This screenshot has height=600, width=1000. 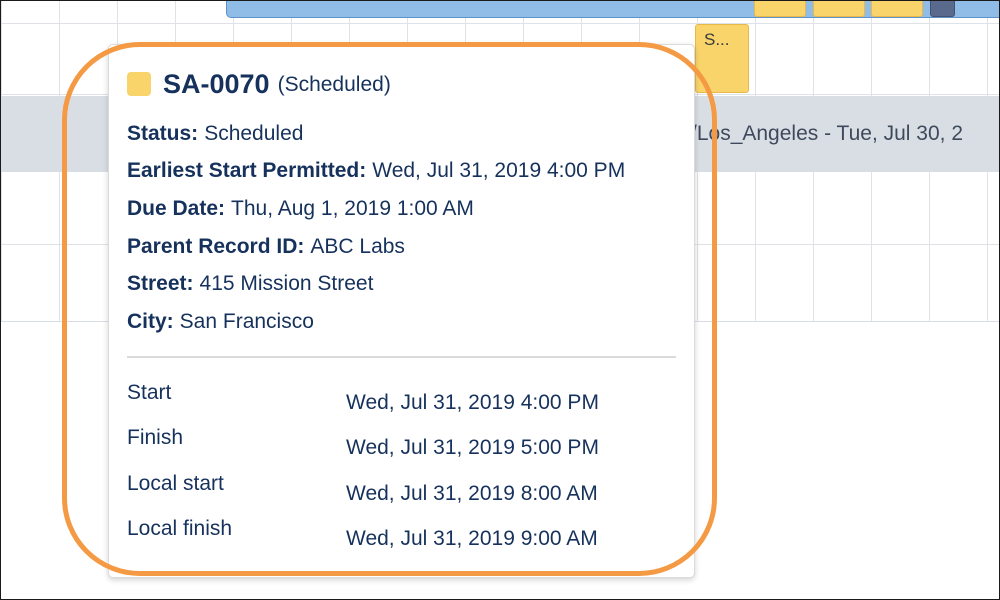 What do you see at coordinates (472, 448) in the screenshot?
I see `time-value: Wed, Jul 31, 2019 5:00 PM` at bounding box center [472, 448].